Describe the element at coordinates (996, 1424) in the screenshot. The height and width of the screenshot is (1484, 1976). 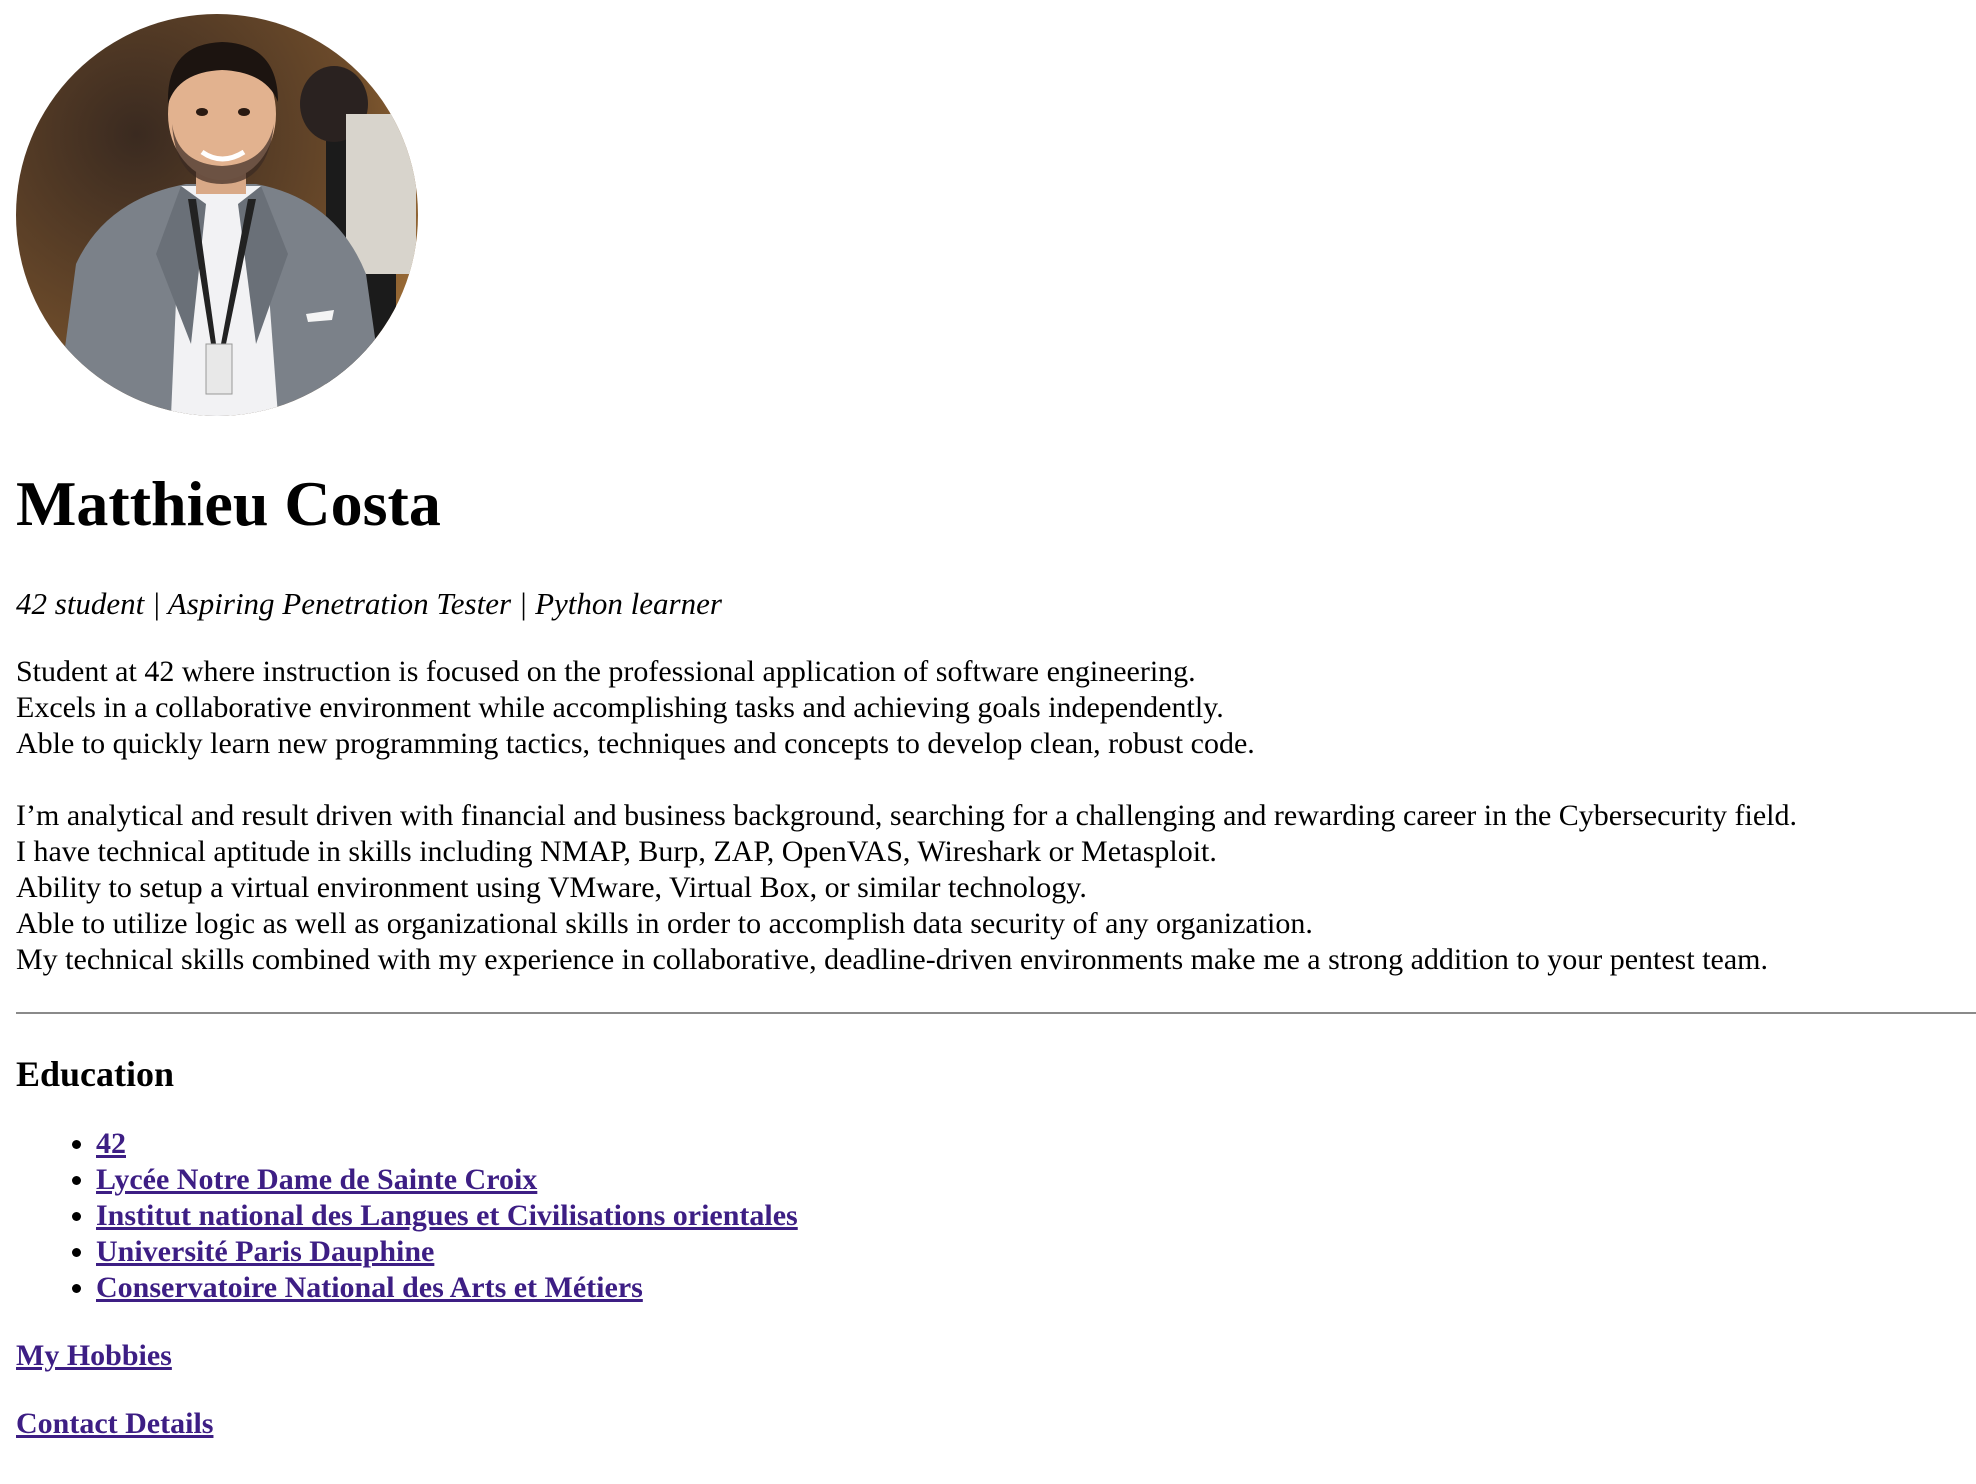
I see `contact-row: Contact Details` at that location.